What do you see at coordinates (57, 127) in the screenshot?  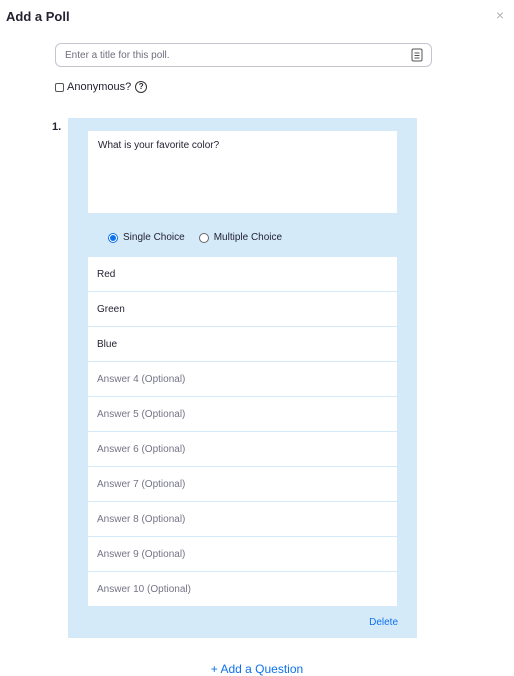 I see `question-number: 1.` at bounding box center [57, 127].